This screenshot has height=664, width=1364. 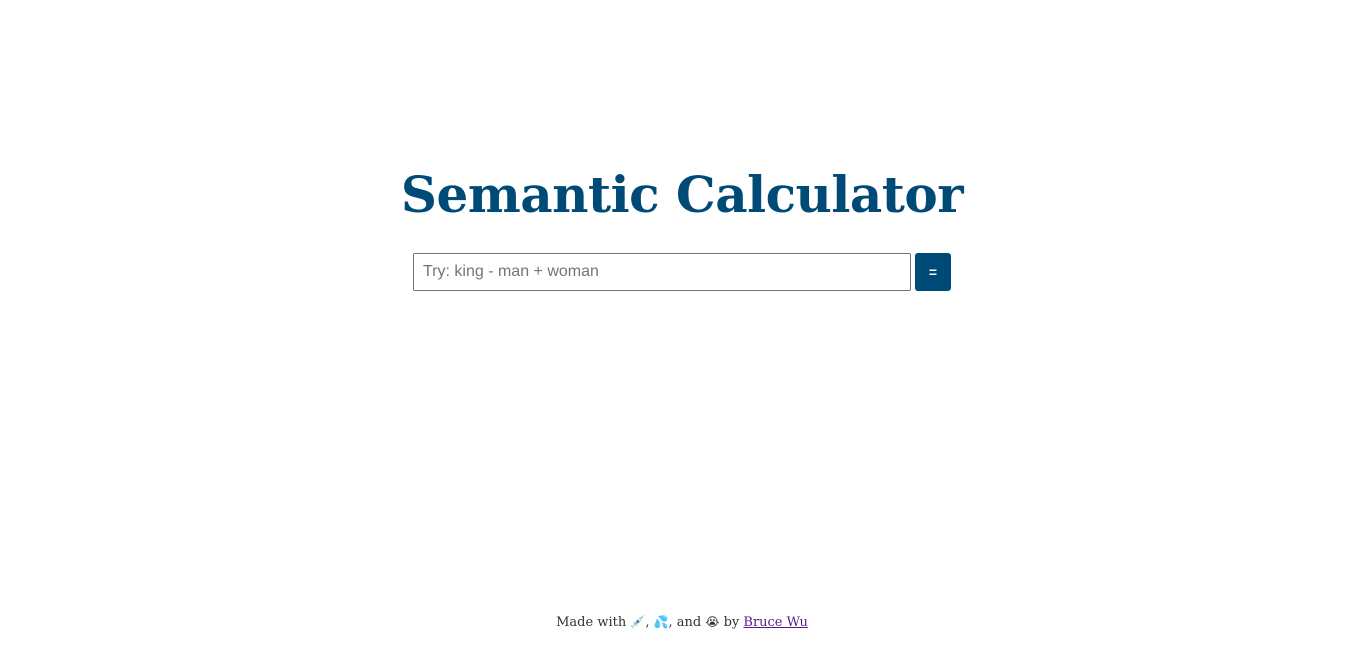 What do you see at coordinates (712, 622) in the screenshot?
I see `crying-face-icon: 😭` at bounding box center [712, 622].